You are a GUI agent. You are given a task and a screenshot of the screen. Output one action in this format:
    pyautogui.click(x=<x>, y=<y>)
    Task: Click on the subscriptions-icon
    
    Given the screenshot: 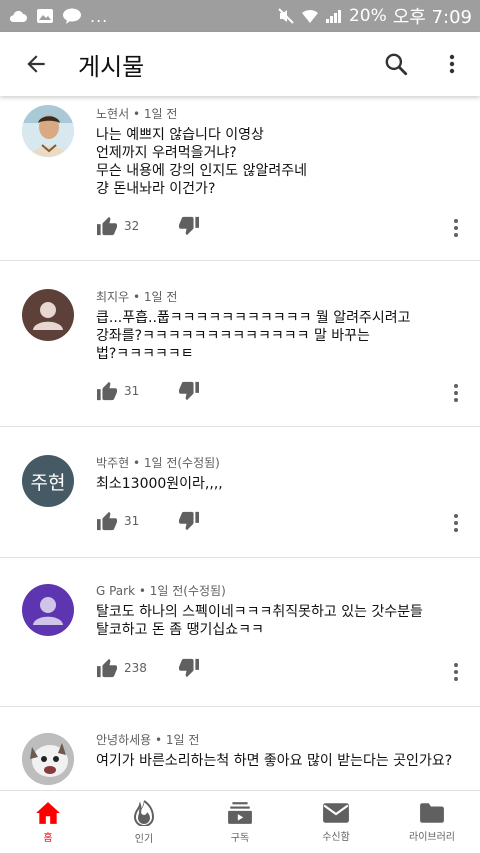 What is the action you would take?
    pyautogui.click(x=240, y=812)
    